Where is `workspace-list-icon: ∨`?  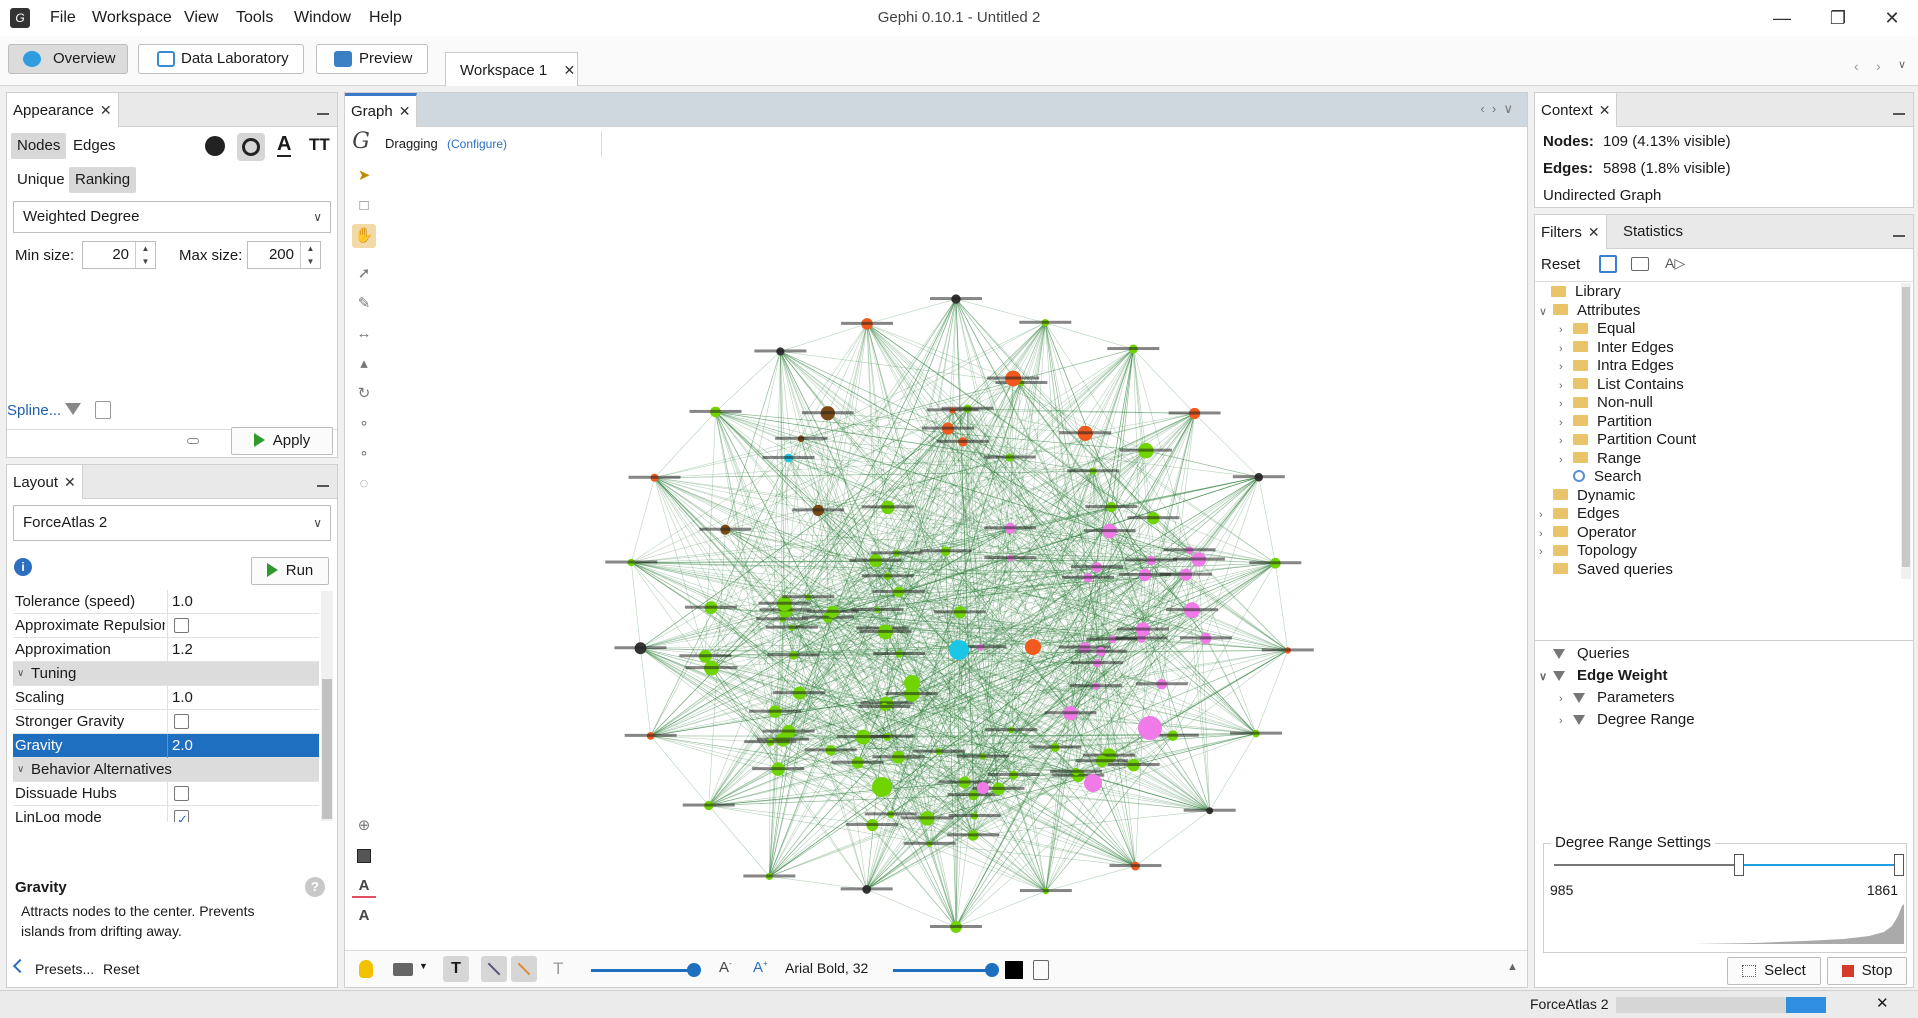 workspace-list-icon: ∨ is located at coordinates (1902, 64).